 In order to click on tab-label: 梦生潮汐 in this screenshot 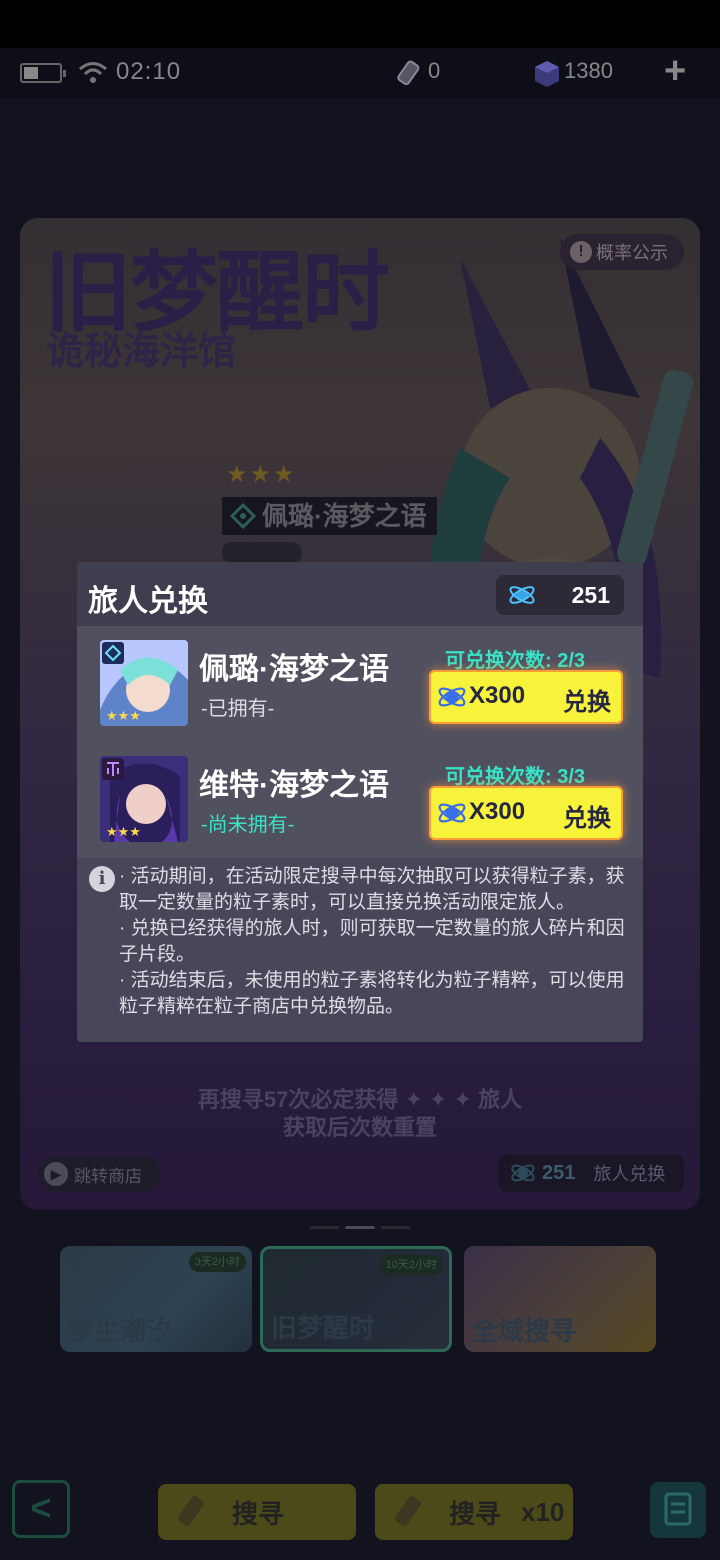, I will do `click(120, 1331)`.